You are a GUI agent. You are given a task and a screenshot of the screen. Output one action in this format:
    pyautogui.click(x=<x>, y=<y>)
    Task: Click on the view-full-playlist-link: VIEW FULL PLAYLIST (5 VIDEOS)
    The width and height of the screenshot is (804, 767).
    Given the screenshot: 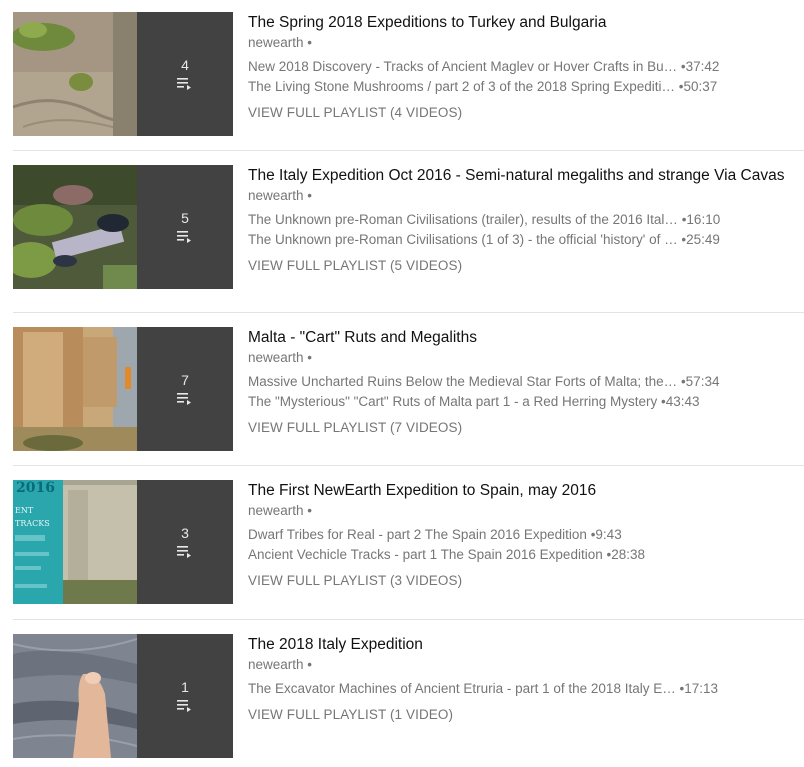 What is the action you would take?
    pyautogui.click(x=522, y=266)
    